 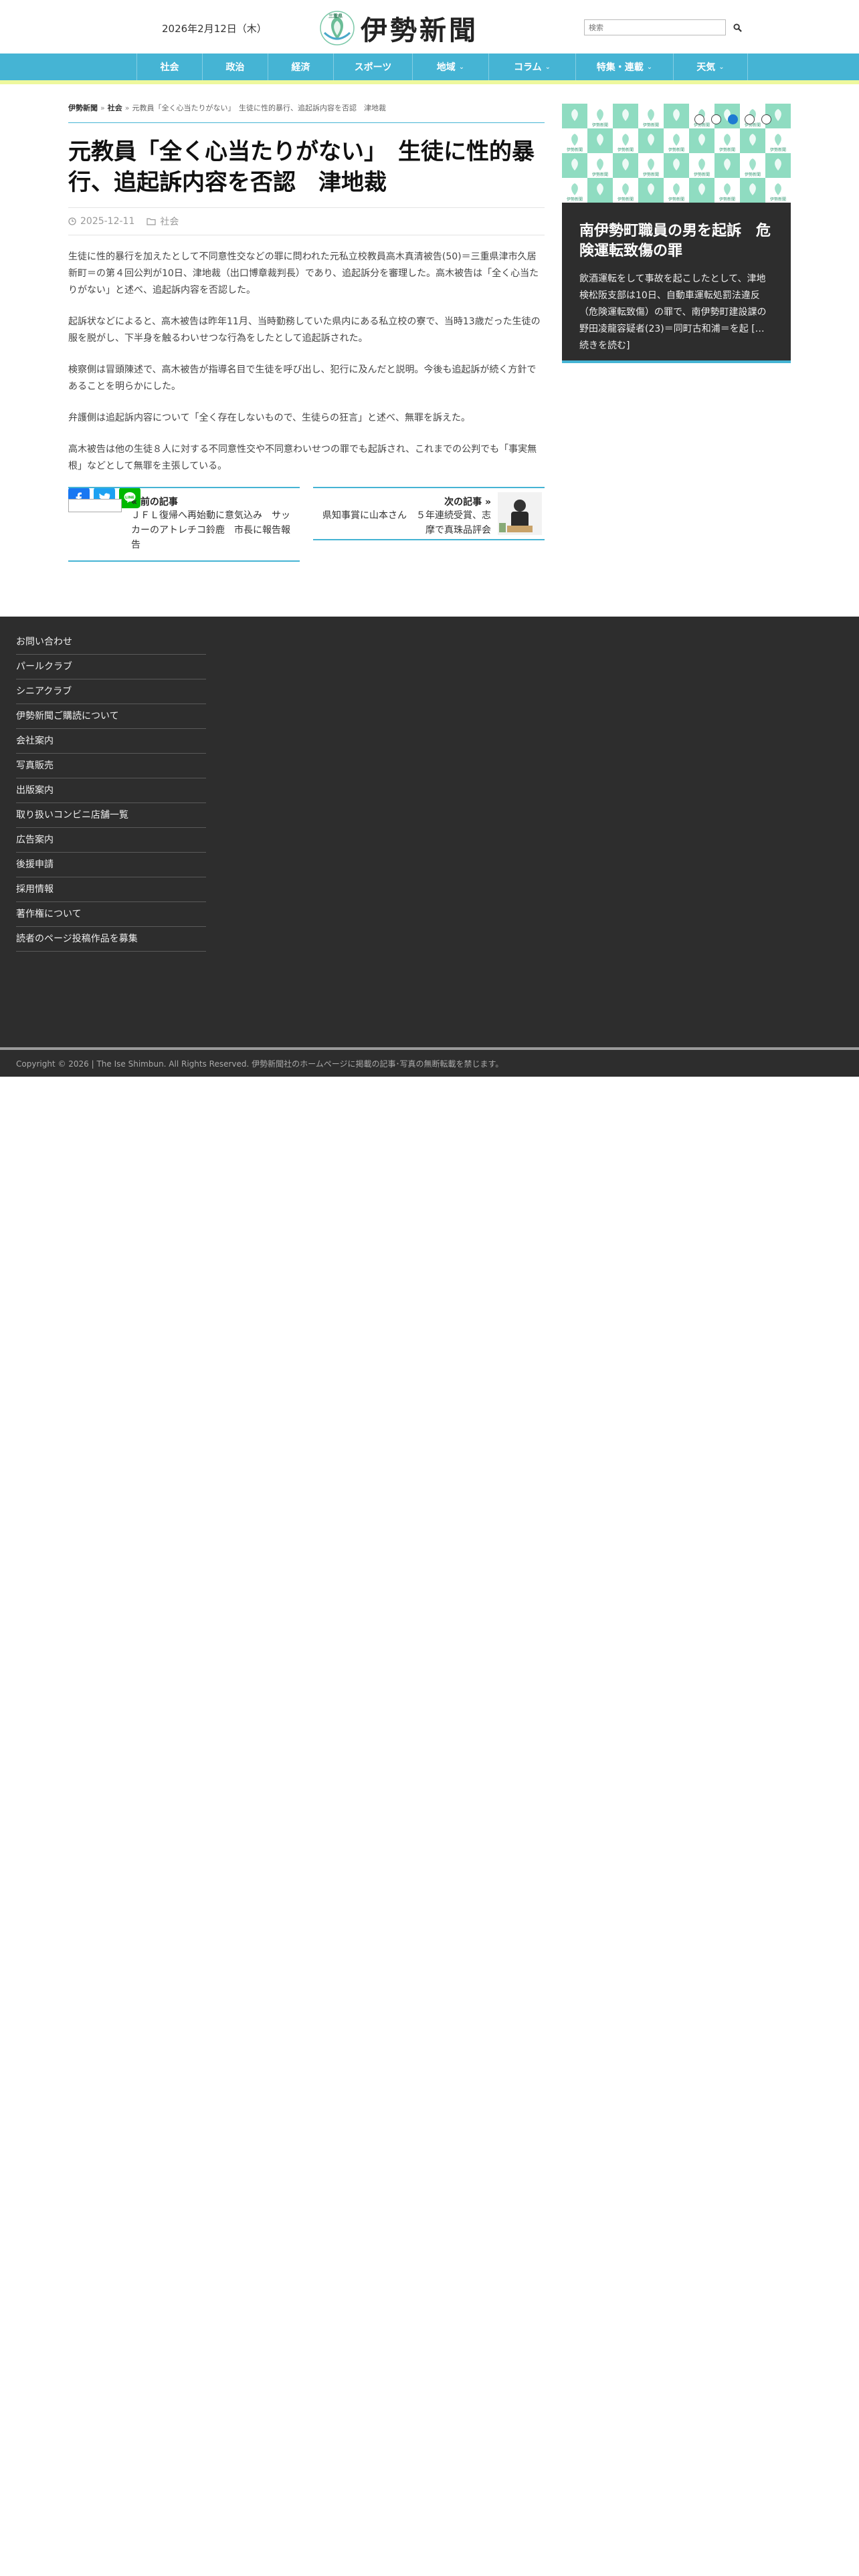 What do you see at coordinates (107, 221) in the screenshot?
I see `article-date: 2025-12-11` at bounding box center [107, 221].